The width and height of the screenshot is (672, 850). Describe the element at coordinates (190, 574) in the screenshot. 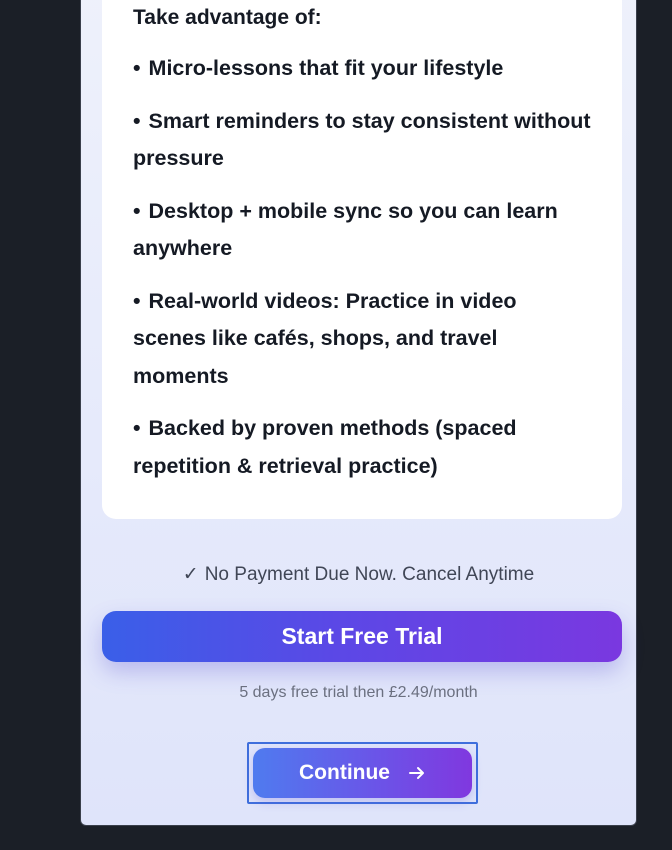

I see `checkmark-icon: ✓` at that location.